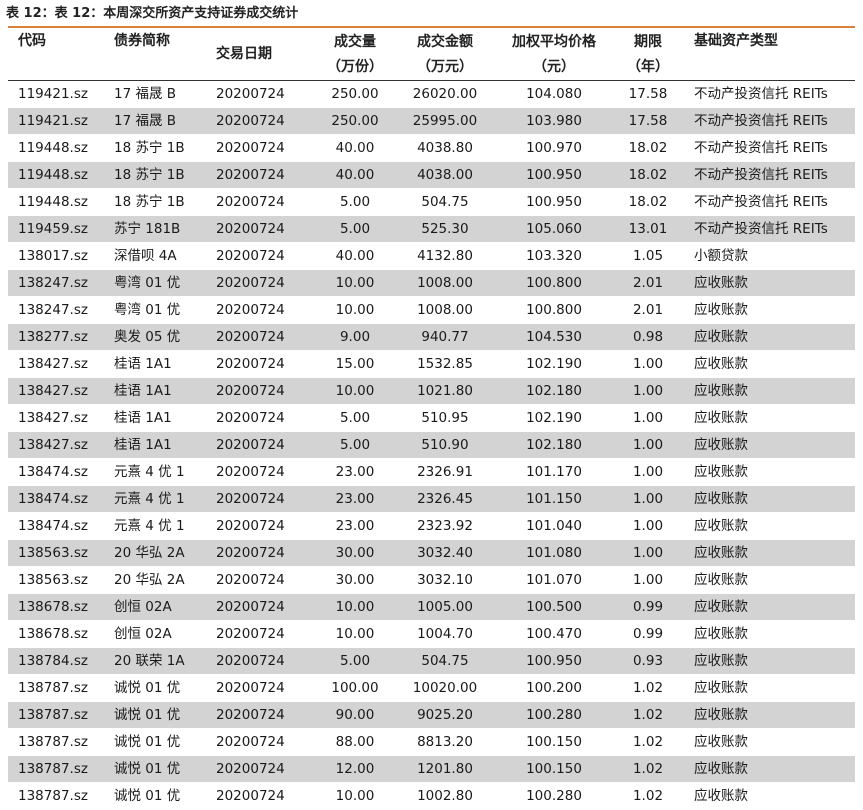  What do you see at coordinates (59, 310) in the screenshot?
I see `cell-code: 138247.sz` at bounding box center [59, 310].